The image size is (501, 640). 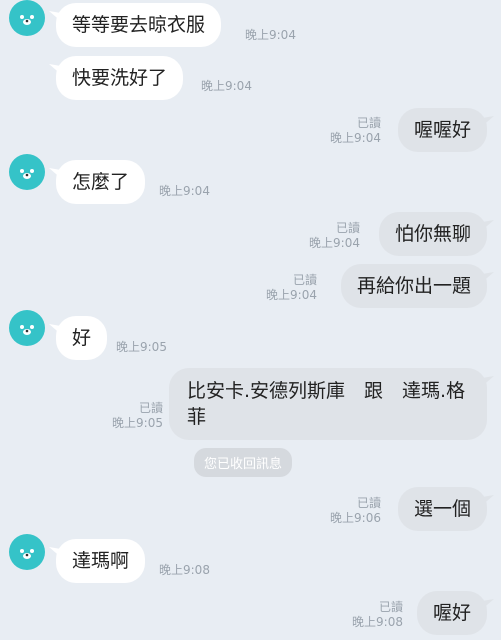 I want to click on message-text: 怕你無聊, so click(x=432, y=234).